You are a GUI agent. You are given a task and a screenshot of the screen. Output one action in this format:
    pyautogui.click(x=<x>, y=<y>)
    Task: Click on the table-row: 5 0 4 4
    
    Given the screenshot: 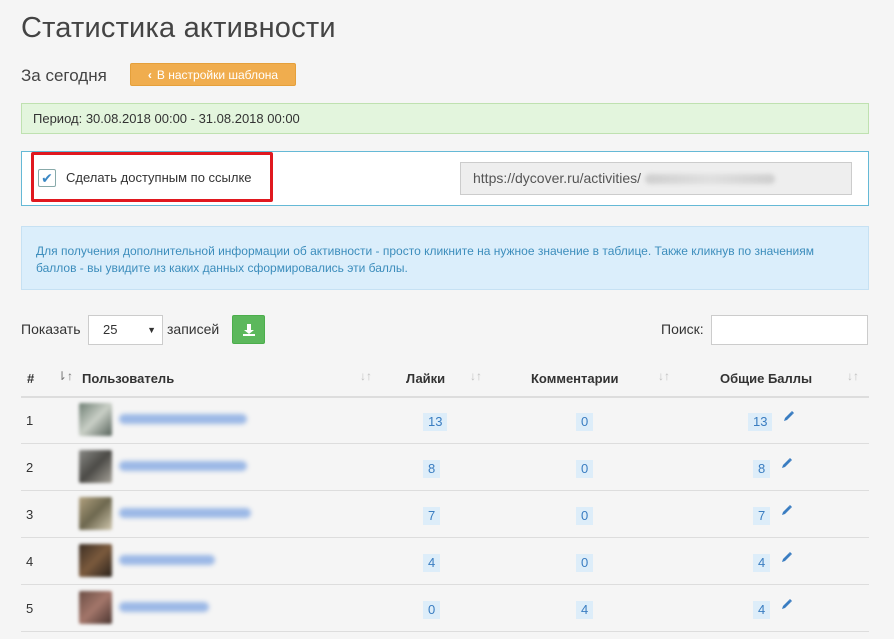 What is the action you would take?
    pyautogui.click(x=445, y=608)
    